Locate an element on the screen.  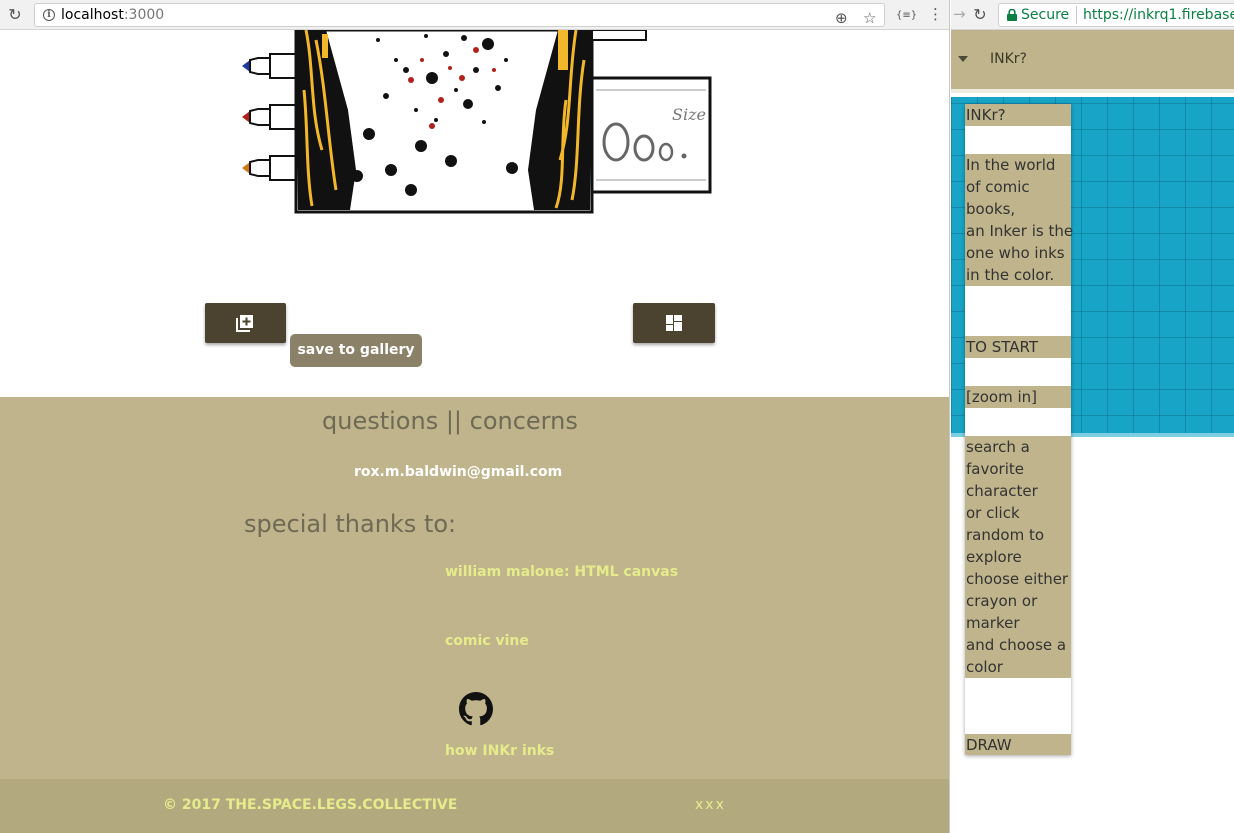
address-url: localhost:3000 is located at coordinates (113, 15).